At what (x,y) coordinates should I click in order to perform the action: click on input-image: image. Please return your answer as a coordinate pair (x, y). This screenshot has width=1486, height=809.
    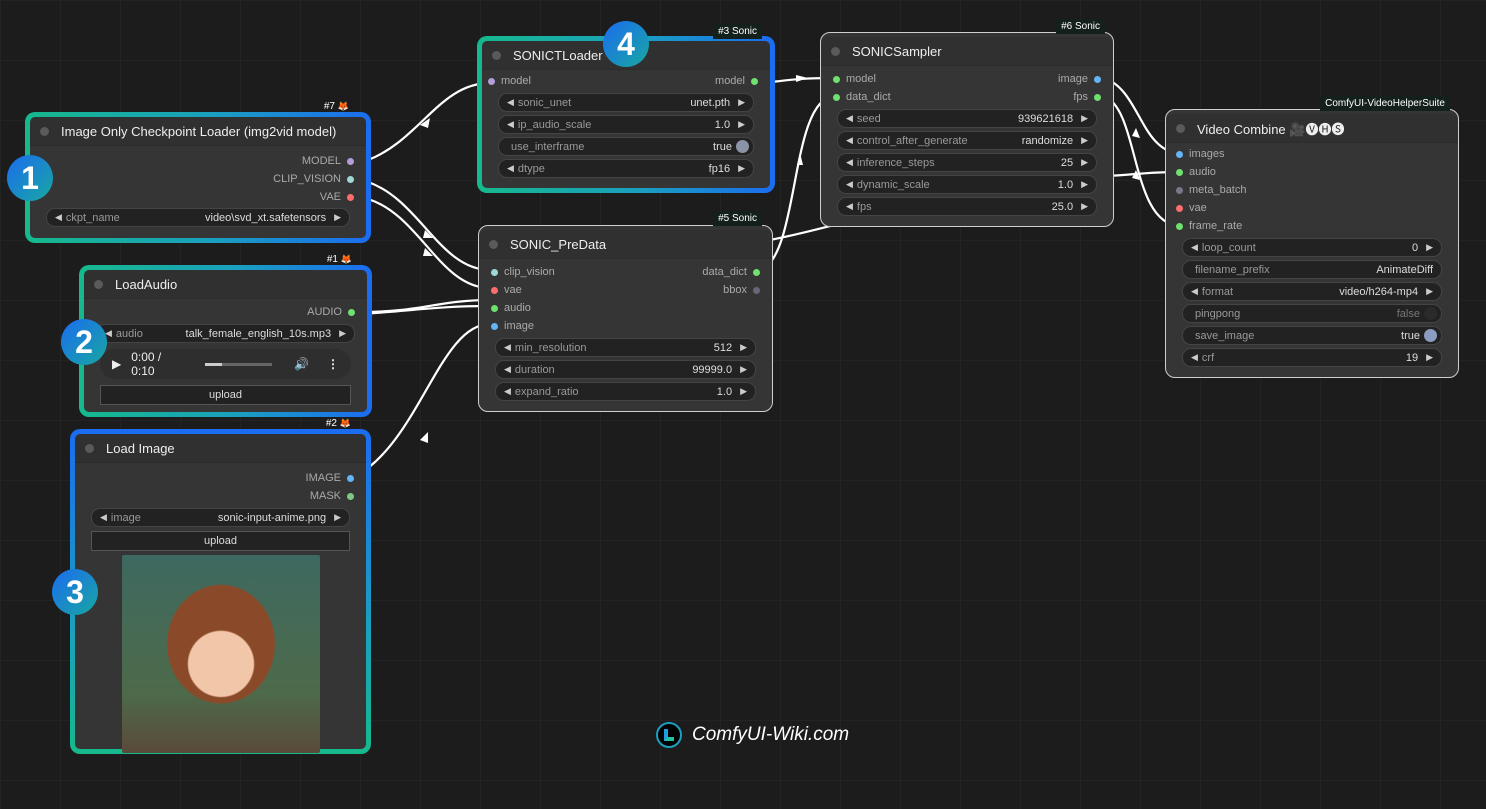
    Looking at the image, I should click on (625, 326).